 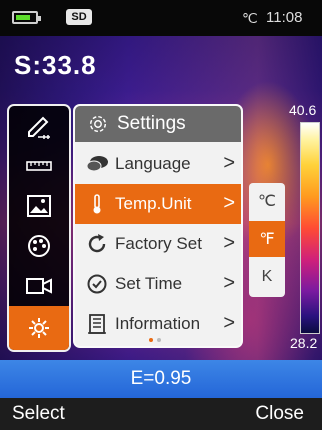 I want to click on menu-item-temp-unit: Temp.Unit >, so click(x=158, y=204).